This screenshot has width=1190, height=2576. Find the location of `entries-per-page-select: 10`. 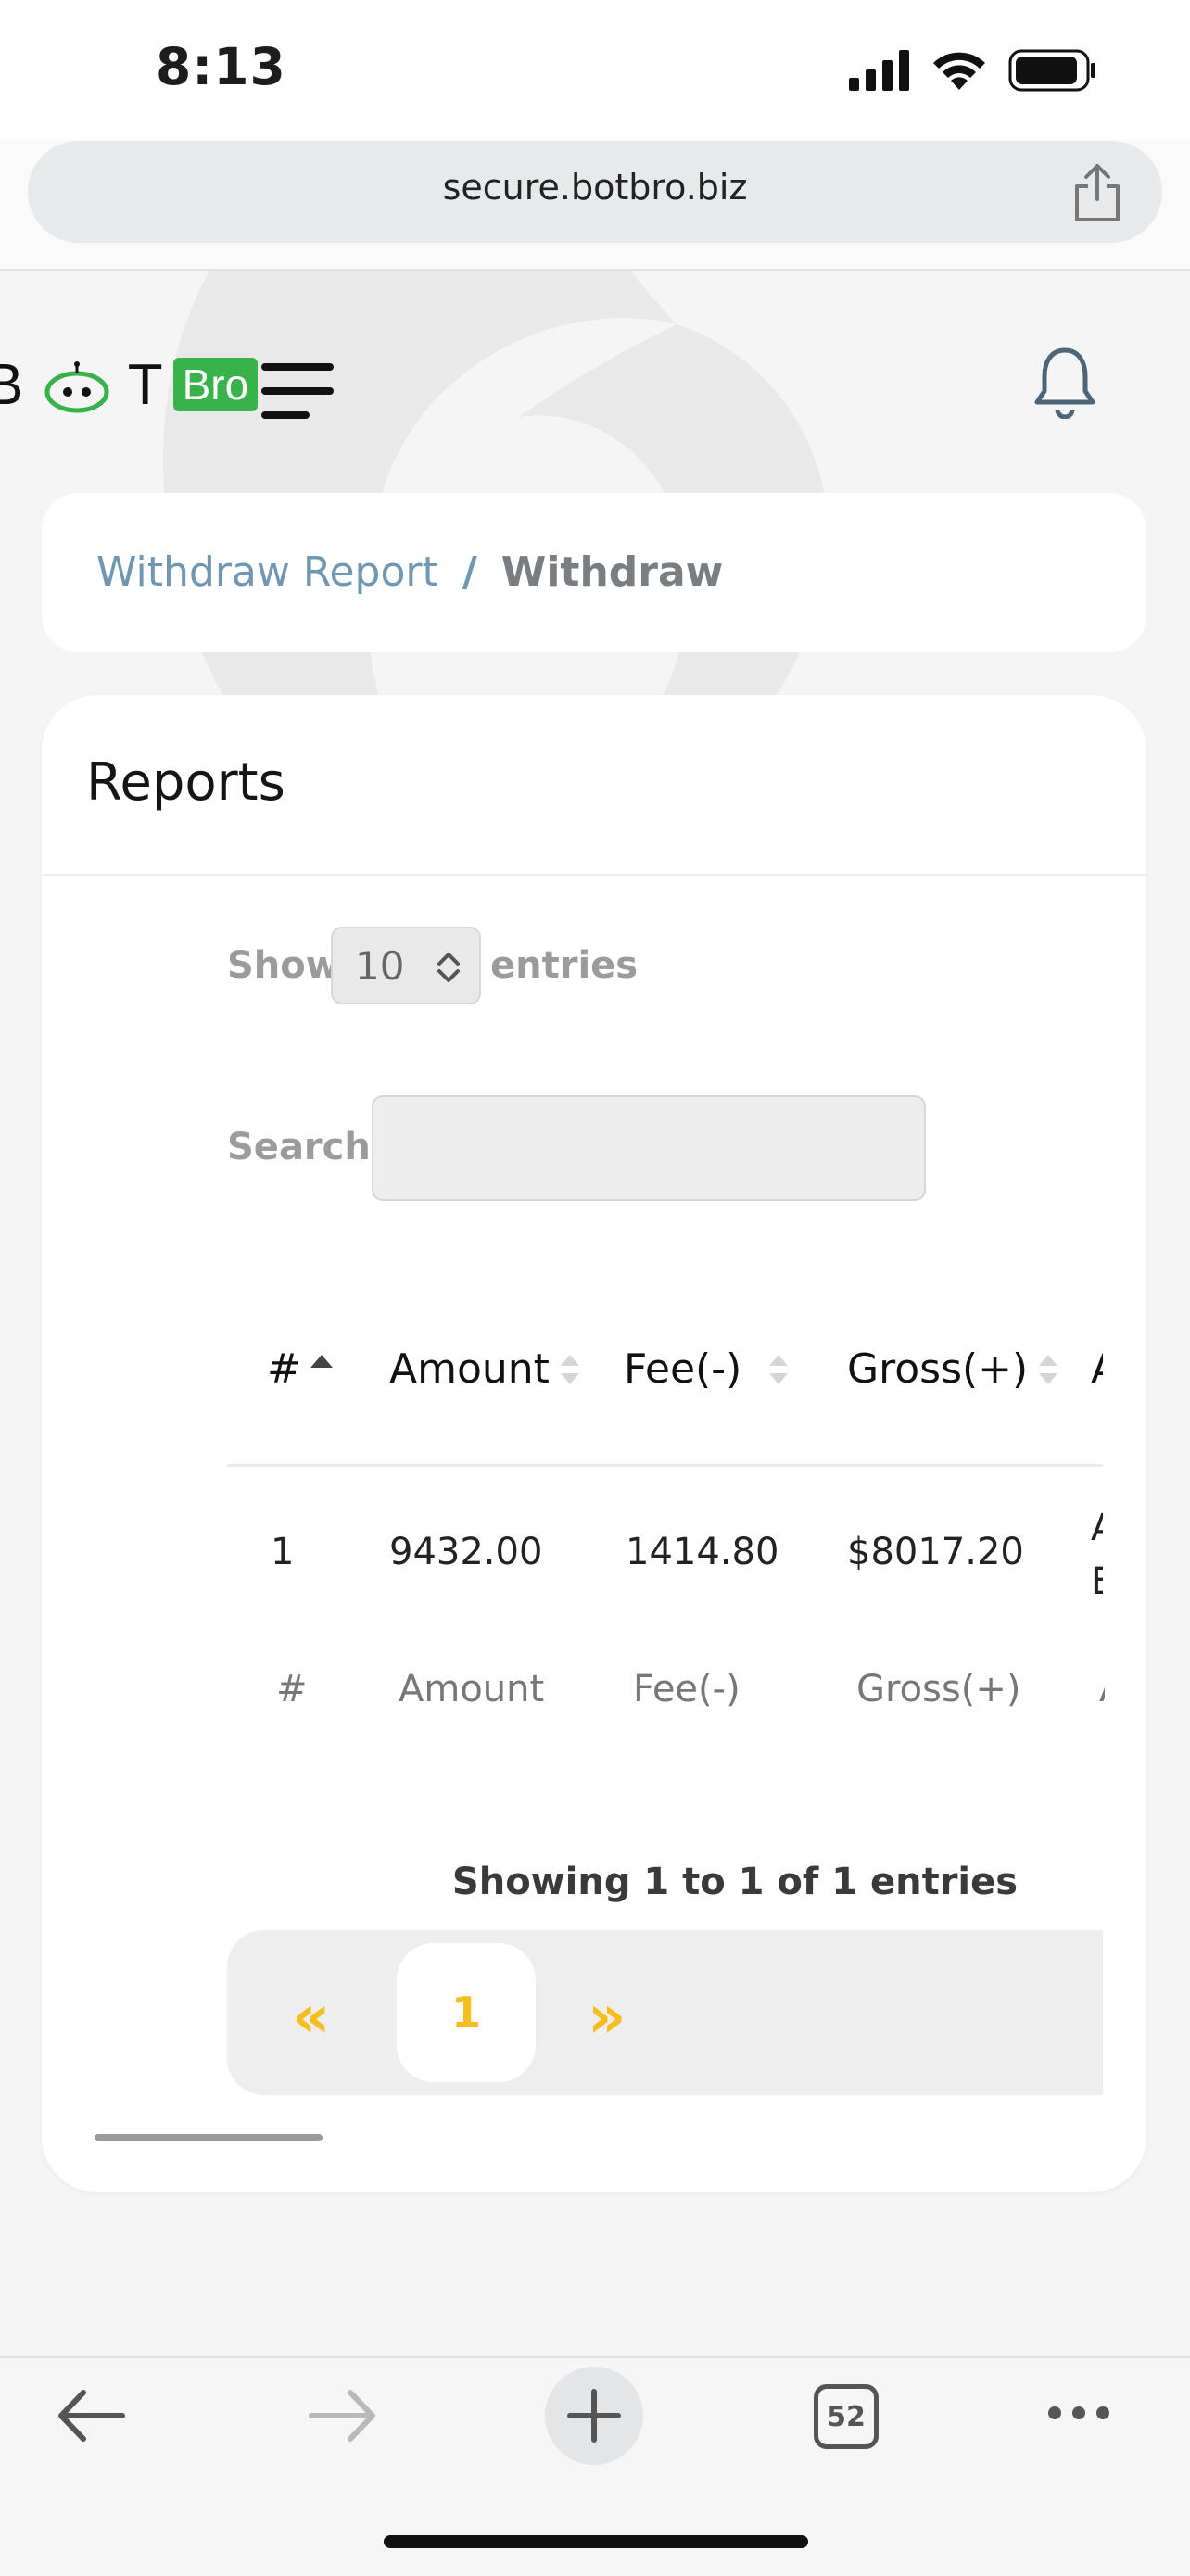

entries-per-page-select: 10 is located at coordinates (406, 965).